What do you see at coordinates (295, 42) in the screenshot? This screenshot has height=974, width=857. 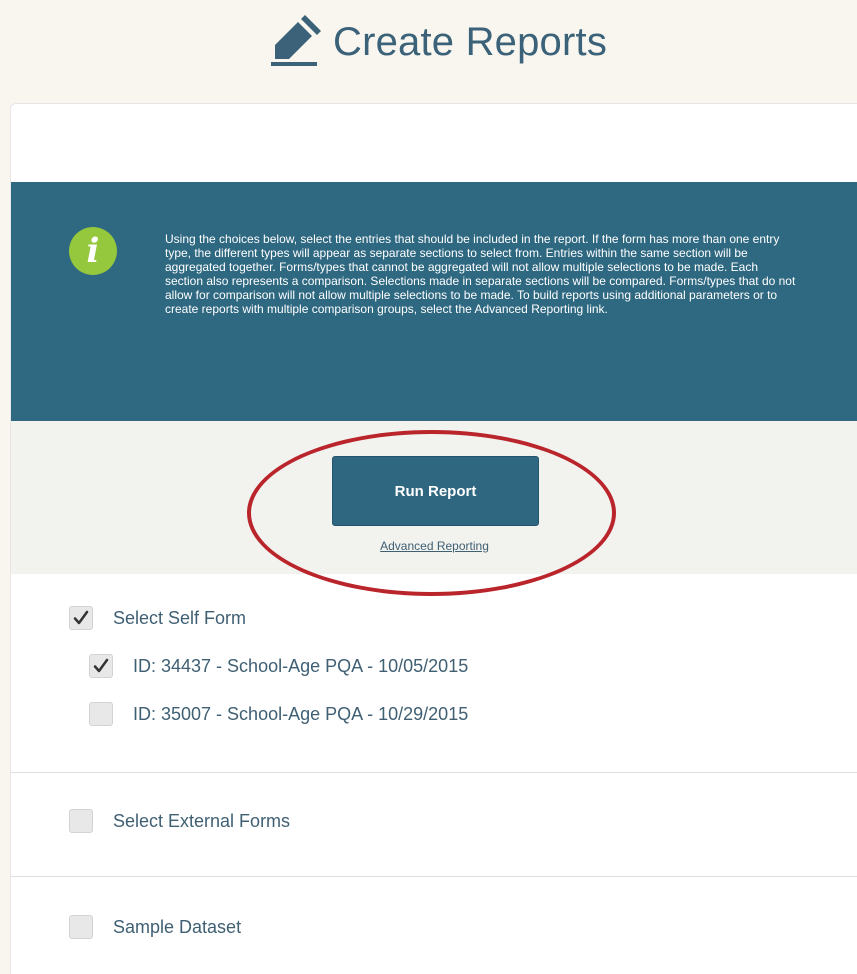 I see `pencil-icon` at bounding box center [295, 42].